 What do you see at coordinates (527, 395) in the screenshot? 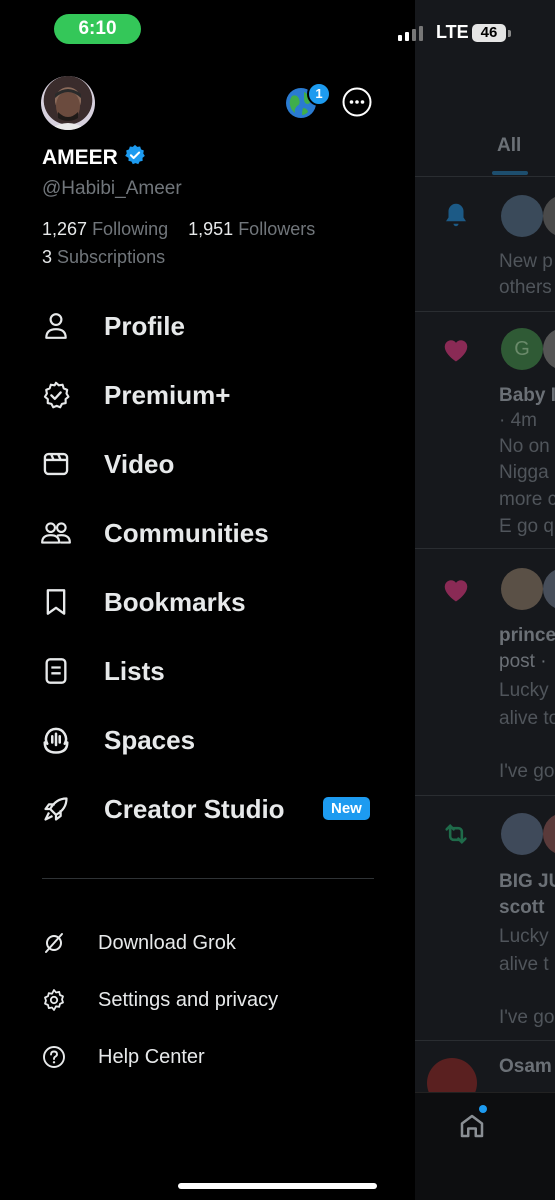
I see `notification-title: Baby I` at bounding box center [527, 395].